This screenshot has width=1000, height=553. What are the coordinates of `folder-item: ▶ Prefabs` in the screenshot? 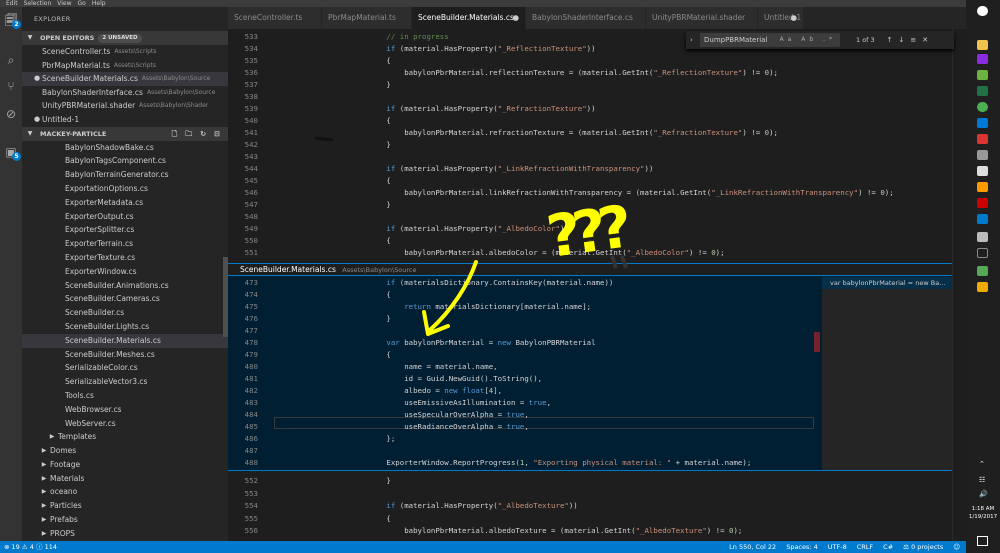 It's located at (125, 520).